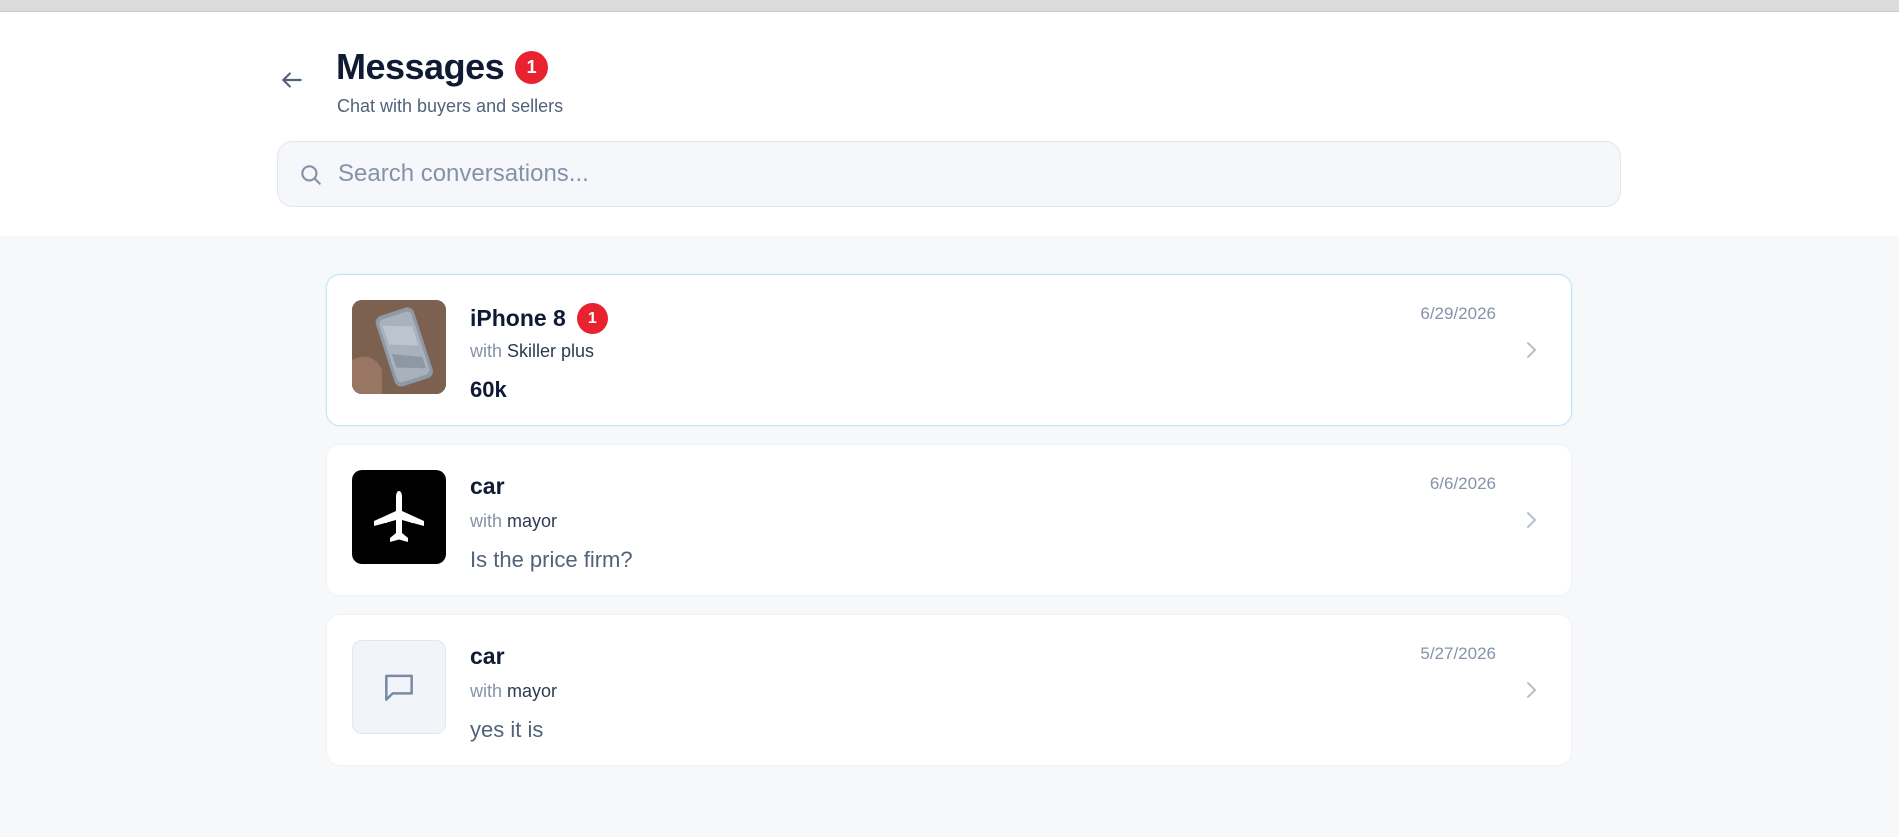 The width and height of the screenshot is (1899, 837). What do you see at coordinates (518, 318) in the screenshot?
I see `item-title: iPhone 8` at bounding box center [518, 318].